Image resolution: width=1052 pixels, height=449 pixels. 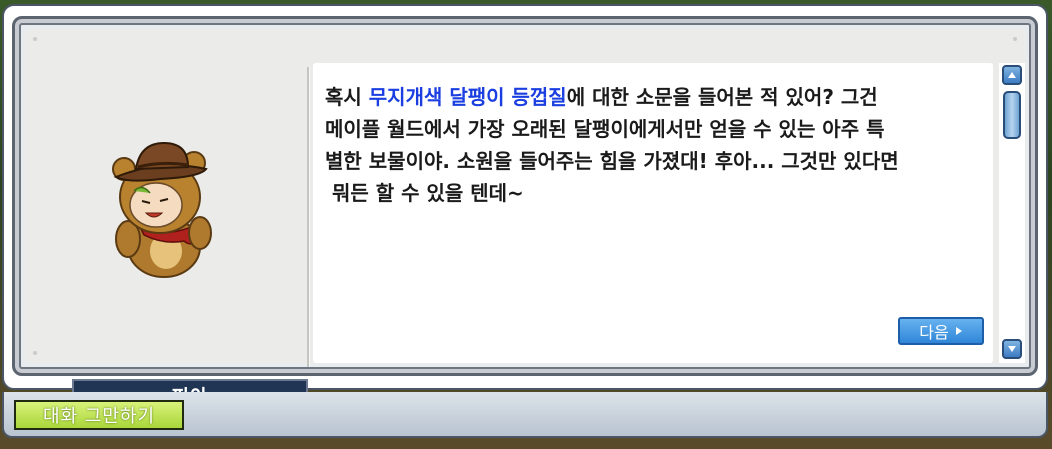 I want to click on next-button-label: 다음, so click(x=934, y=332).